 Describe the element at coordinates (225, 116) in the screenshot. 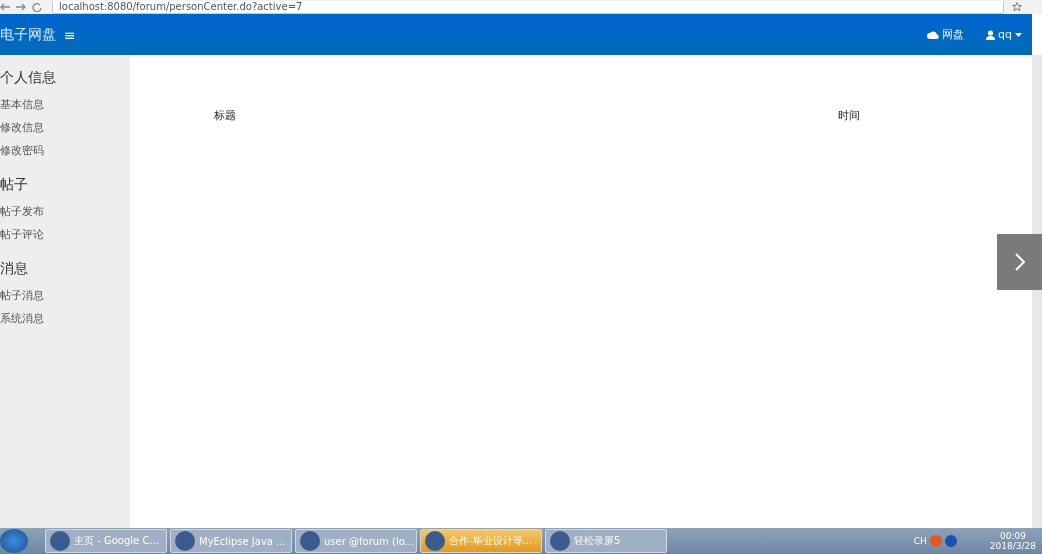

I see `column-header: 标题` at that location.